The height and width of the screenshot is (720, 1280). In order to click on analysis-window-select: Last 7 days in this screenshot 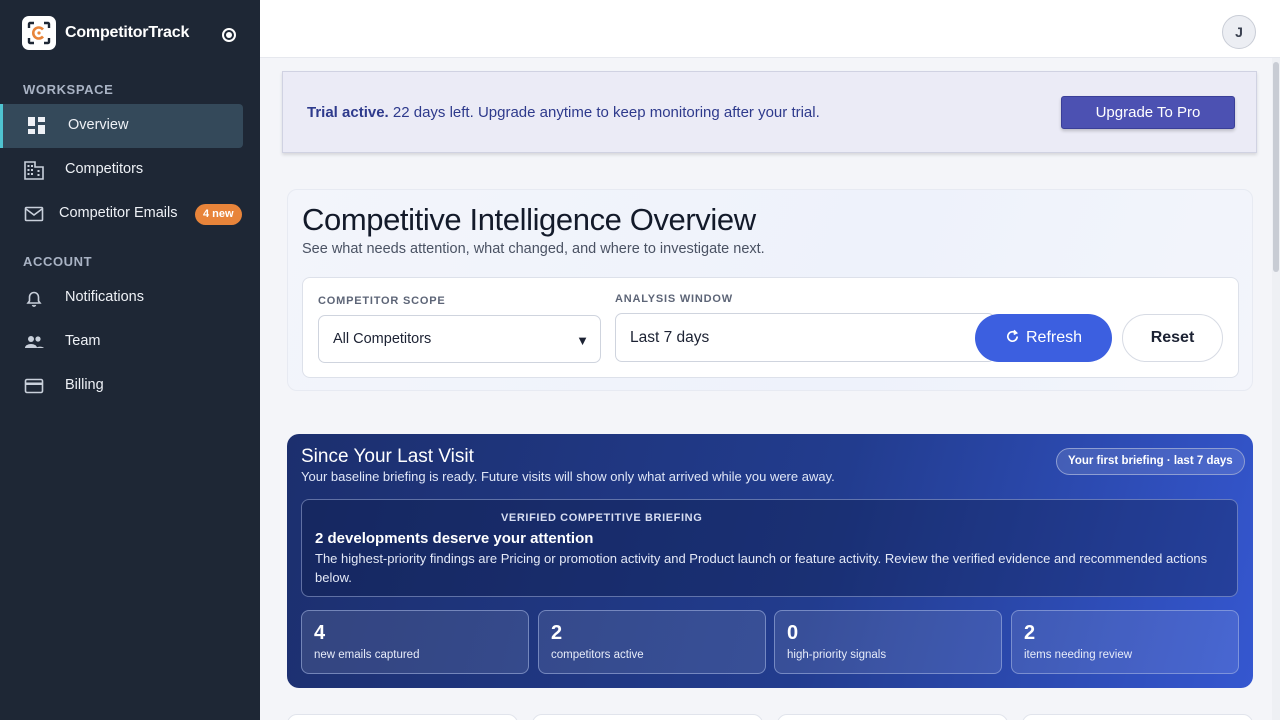, I will do `click(805, 337)`.